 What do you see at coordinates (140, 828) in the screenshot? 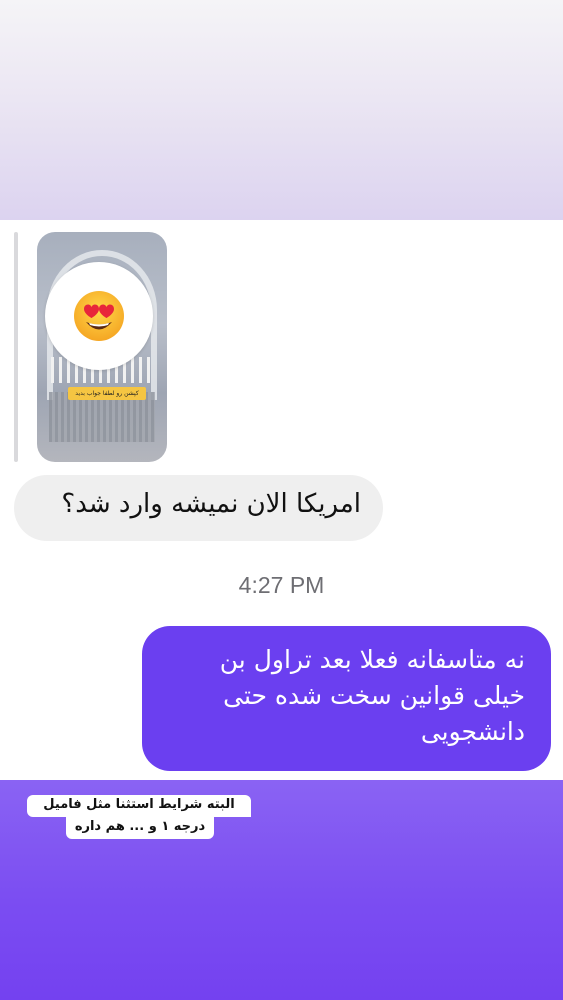
I see `overlay-note-line-2: درجه ۱ و ... هم داره` at bounding box center [140, 828].